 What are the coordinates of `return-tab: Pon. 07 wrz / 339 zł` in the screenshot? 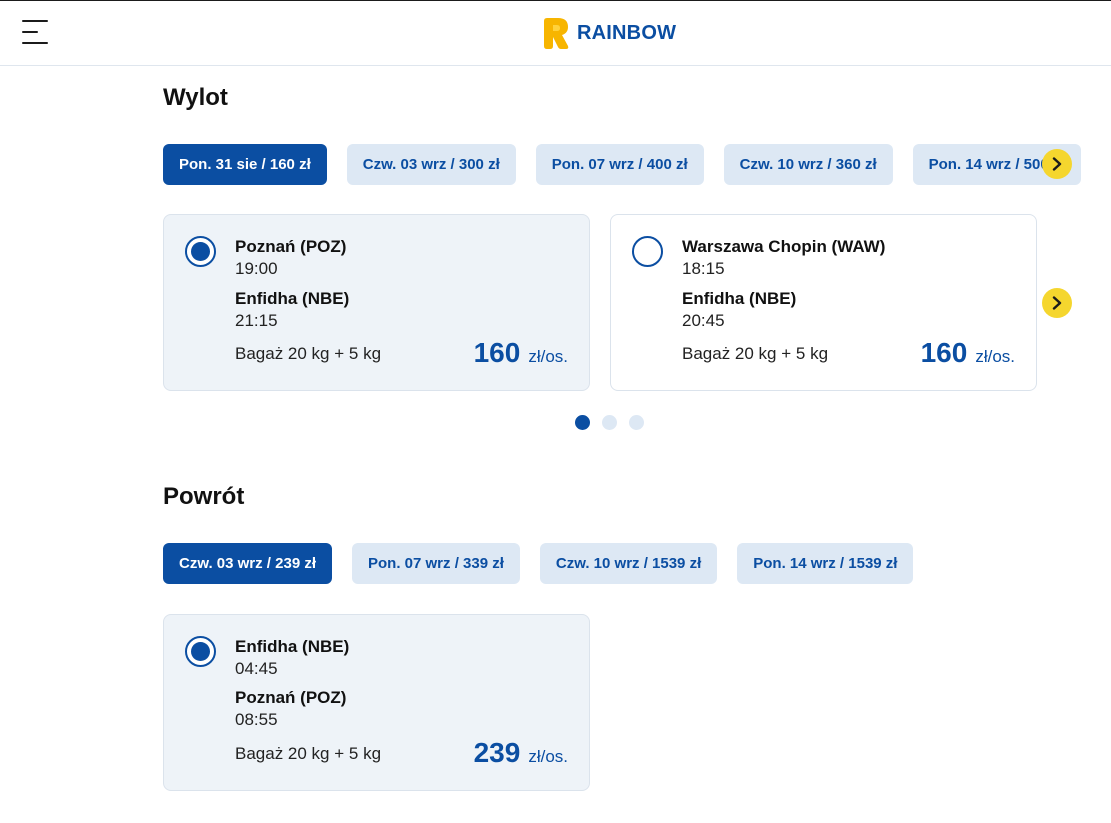 It's located at (436, 563).